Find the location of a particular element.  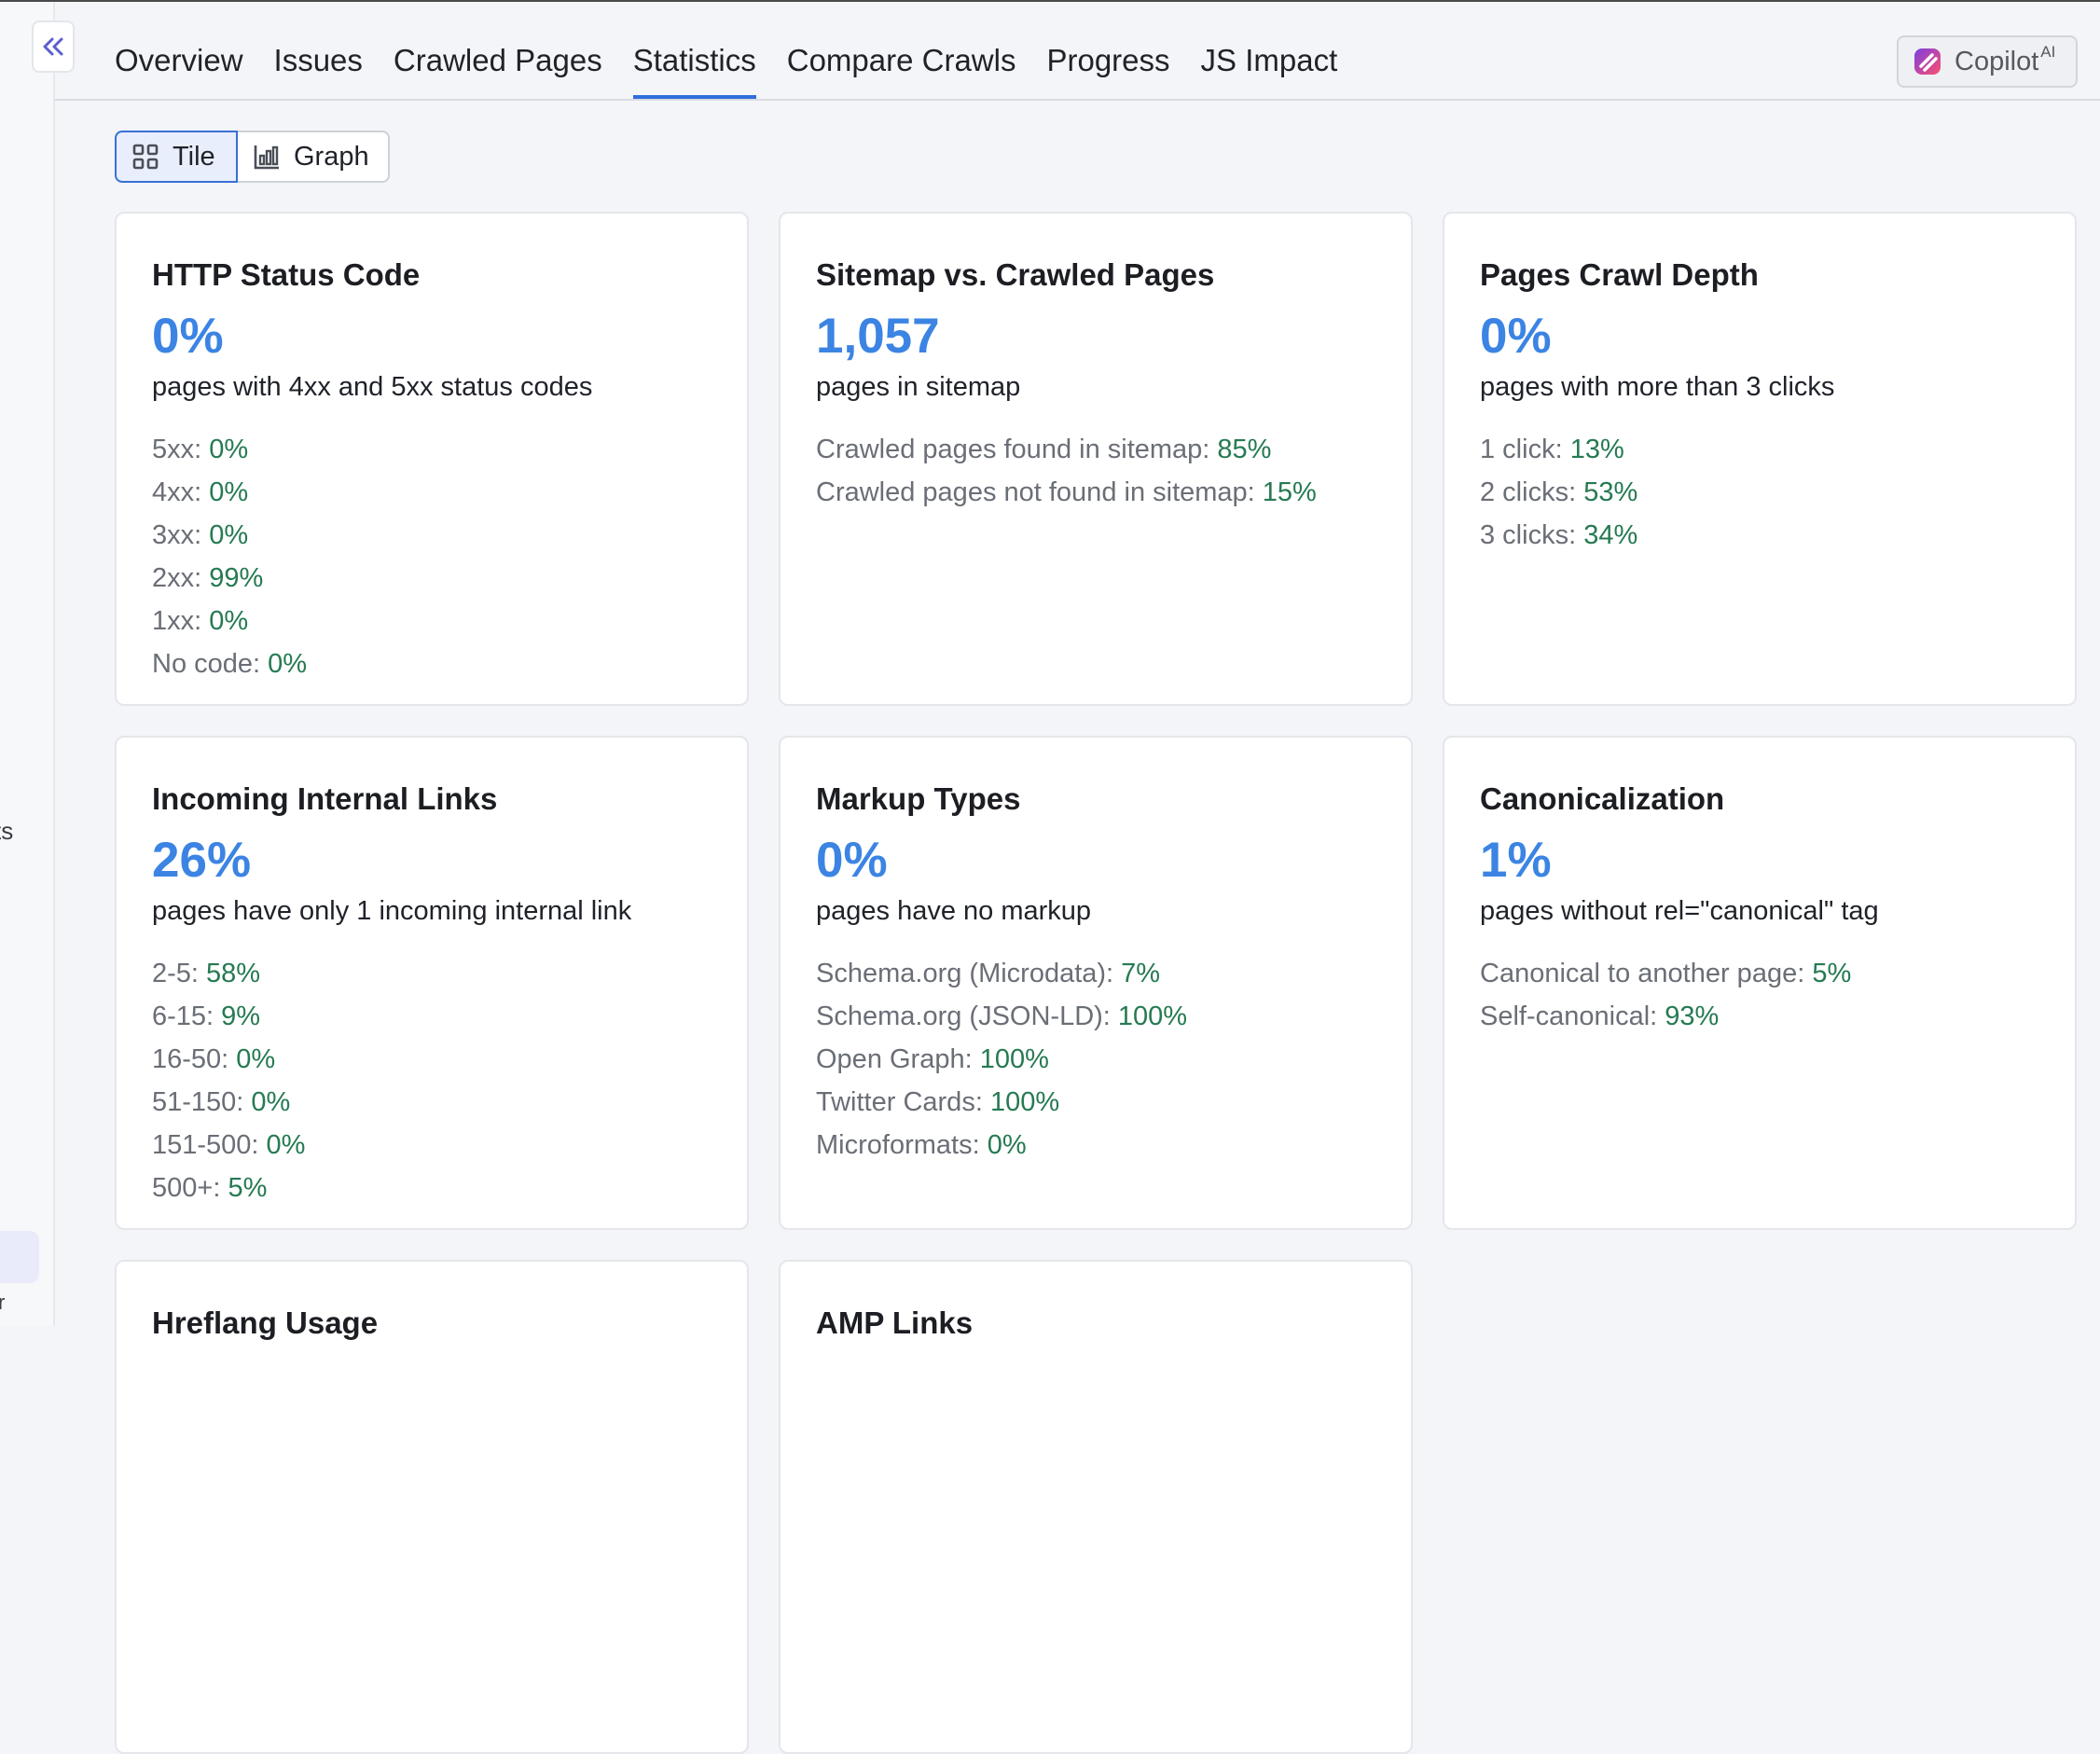

card-description: pages without rel="canonical" tag is located at coordinates (1679, 911).